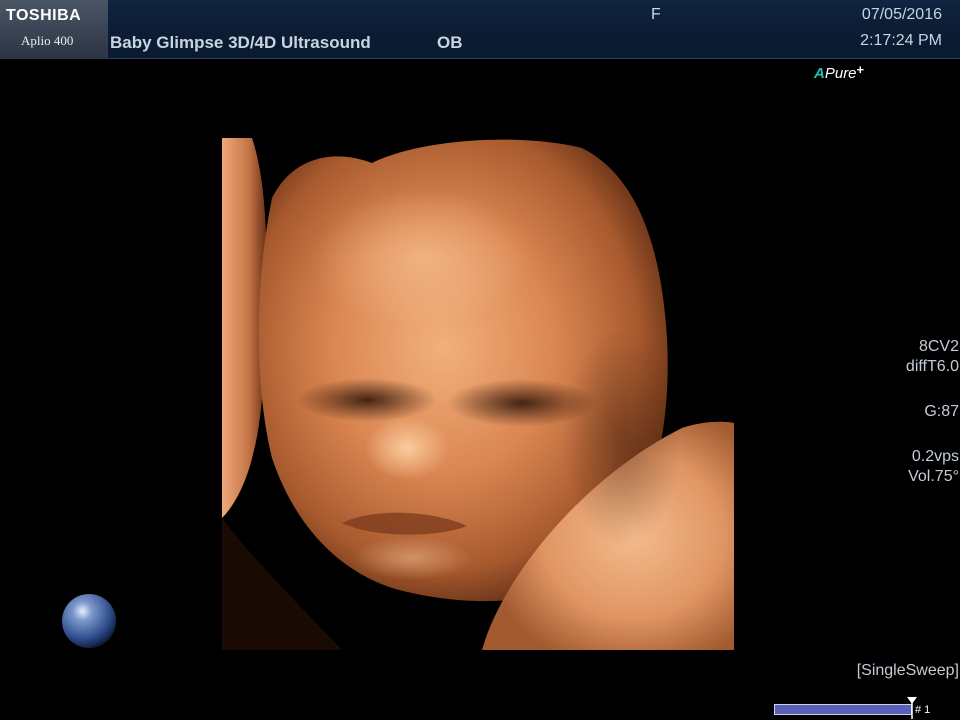  I want to click on orientation-sphere-icon, so click(89, 621).